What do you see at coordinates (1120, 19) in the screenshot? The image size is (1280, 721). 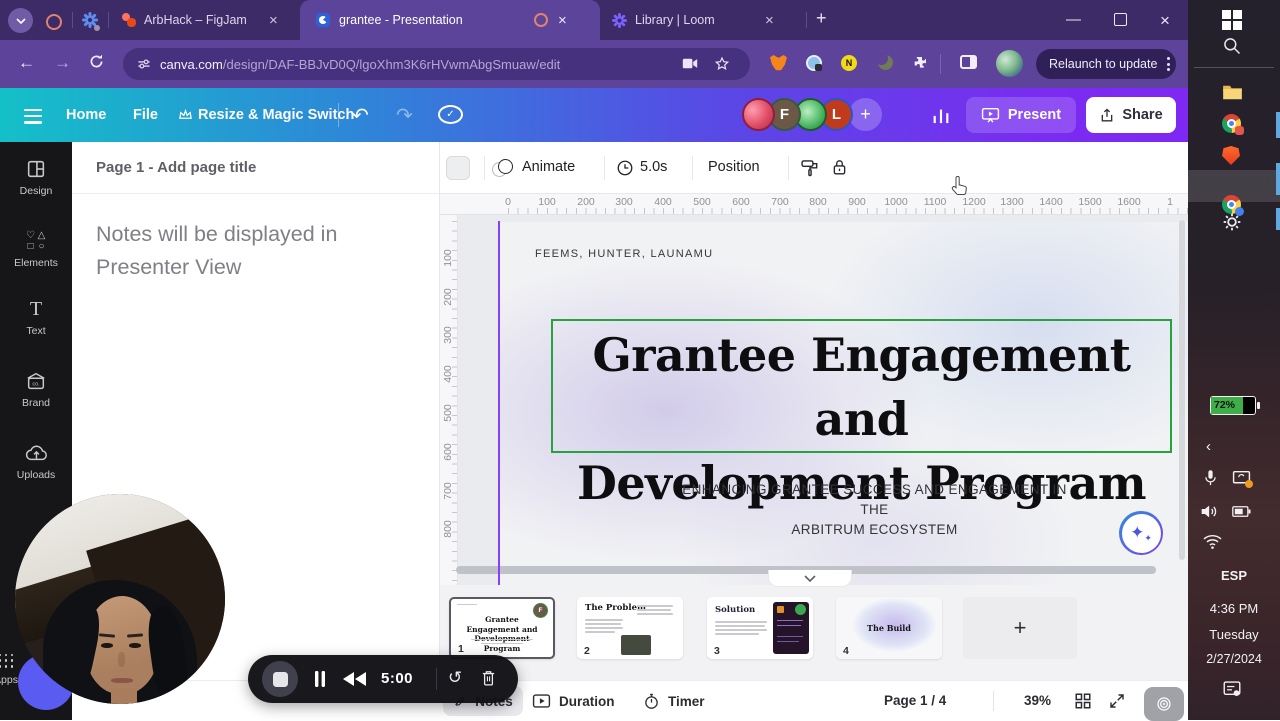 I see `window-restore-button` at bounding box center [1120, 19].